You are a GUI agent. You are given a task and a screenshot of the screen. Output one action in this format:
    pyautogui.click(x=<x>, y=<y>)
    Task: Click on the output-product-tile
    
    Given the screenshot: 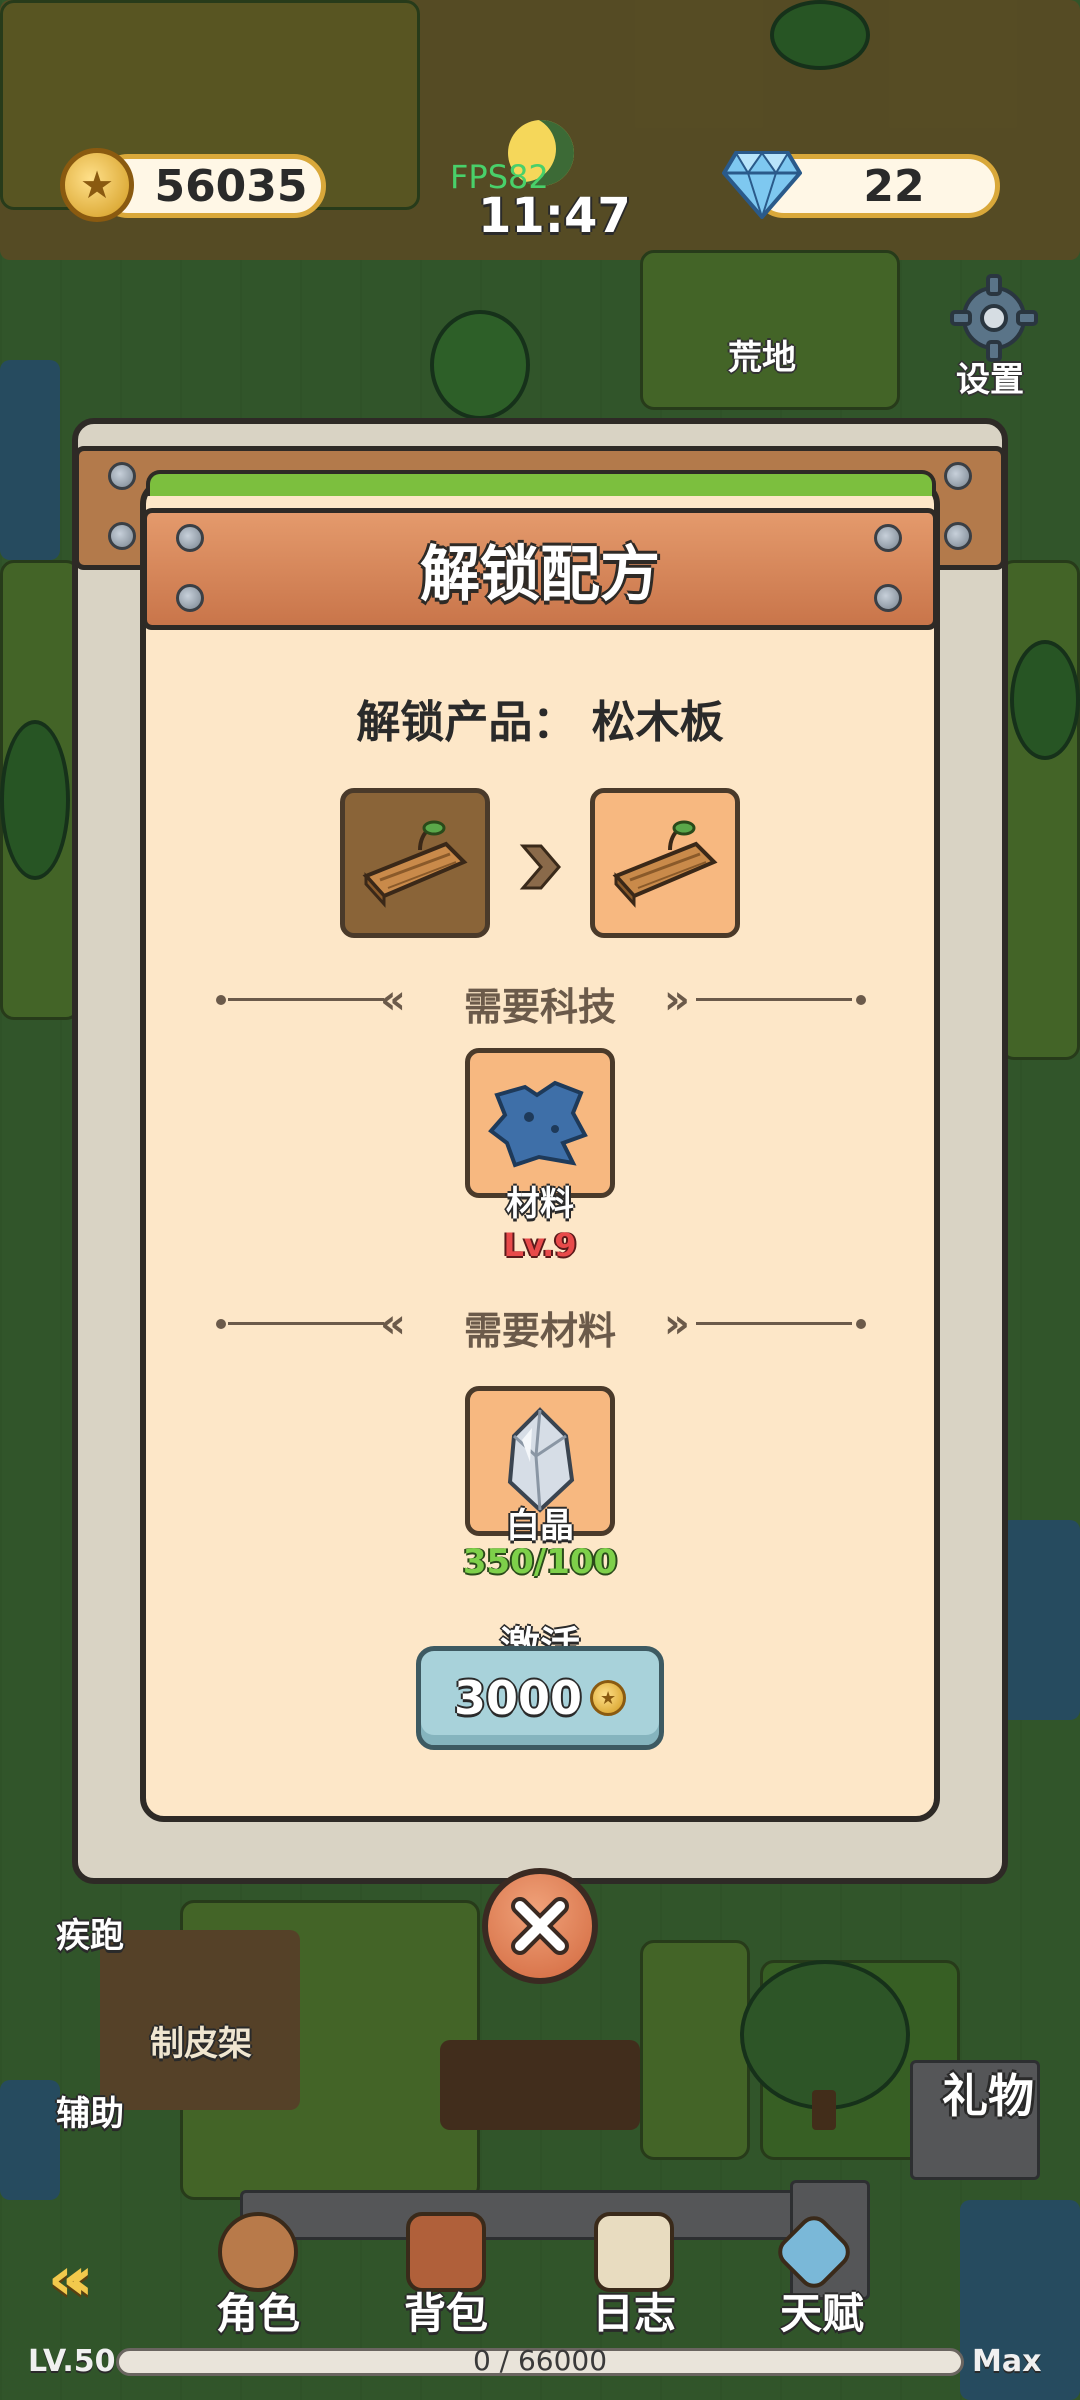 What is the action you would take?
    pyautogui.click(x=665, y=863)
    